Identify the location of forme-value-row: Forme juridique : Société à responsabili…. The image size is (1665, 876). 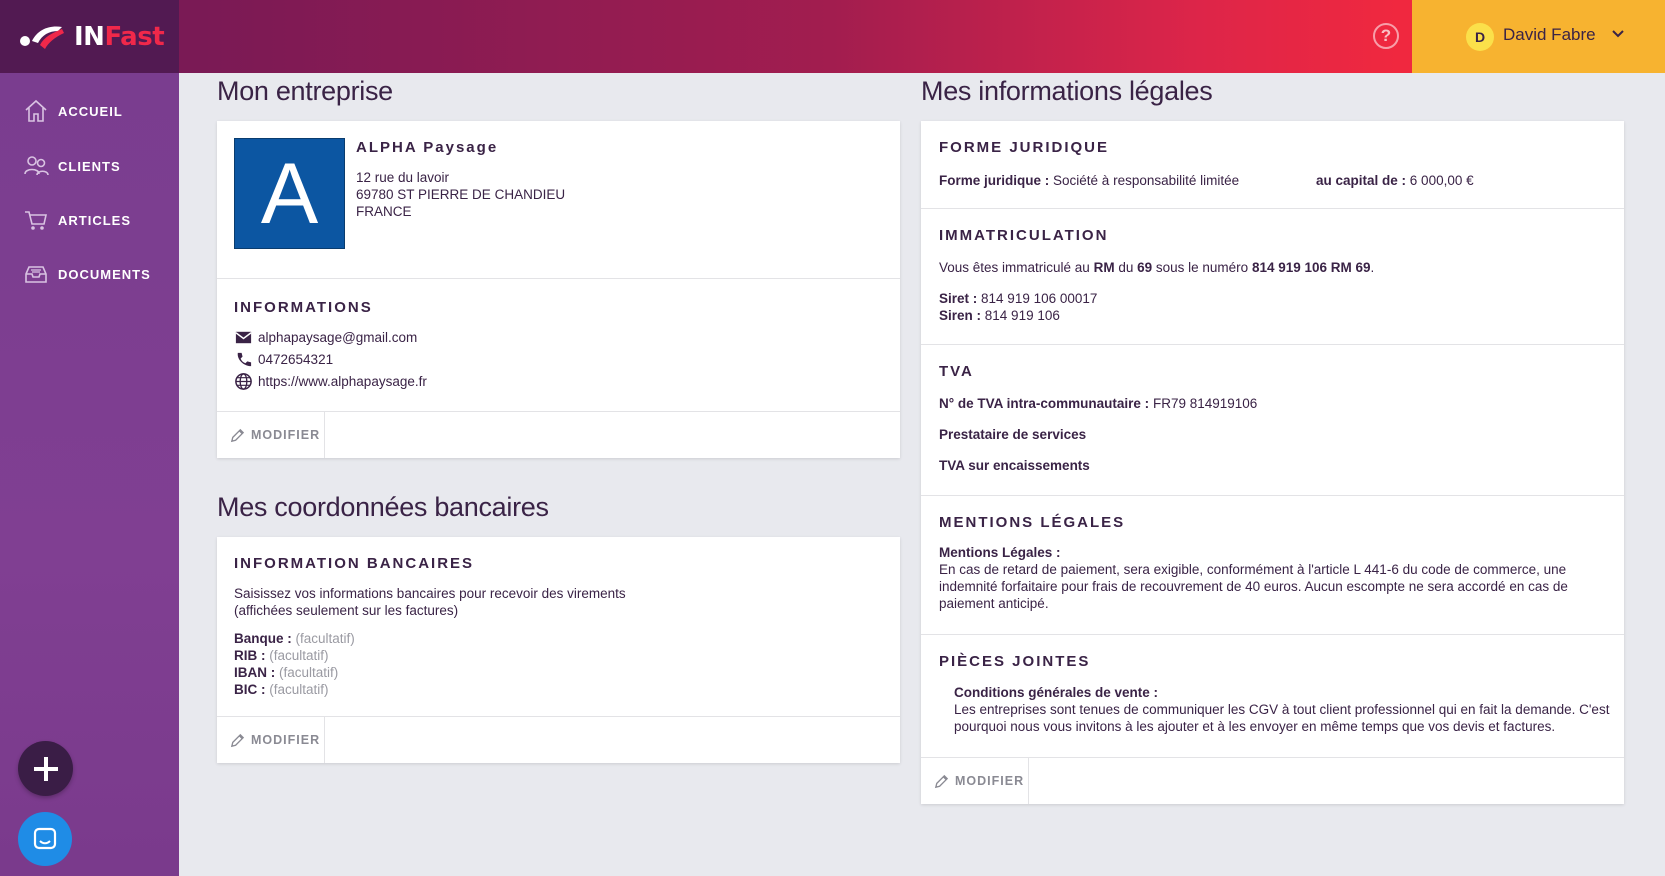
(1089, 180).